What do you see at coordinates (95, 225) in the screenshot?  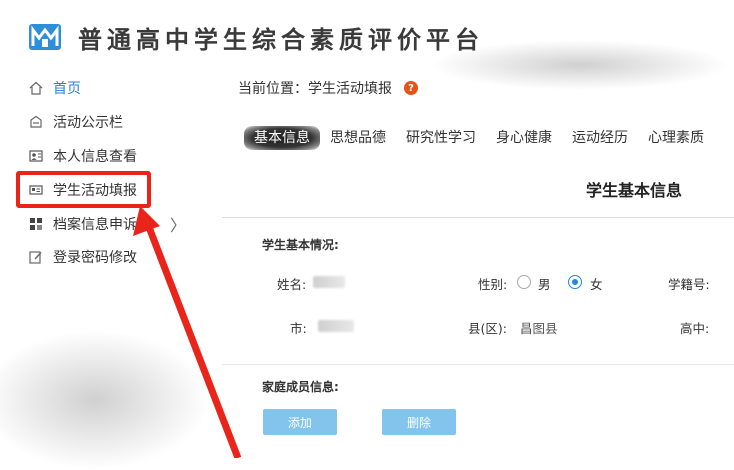 I see `sidebar-item-label: 档案信息申诉` at bounding box center [95, 225].